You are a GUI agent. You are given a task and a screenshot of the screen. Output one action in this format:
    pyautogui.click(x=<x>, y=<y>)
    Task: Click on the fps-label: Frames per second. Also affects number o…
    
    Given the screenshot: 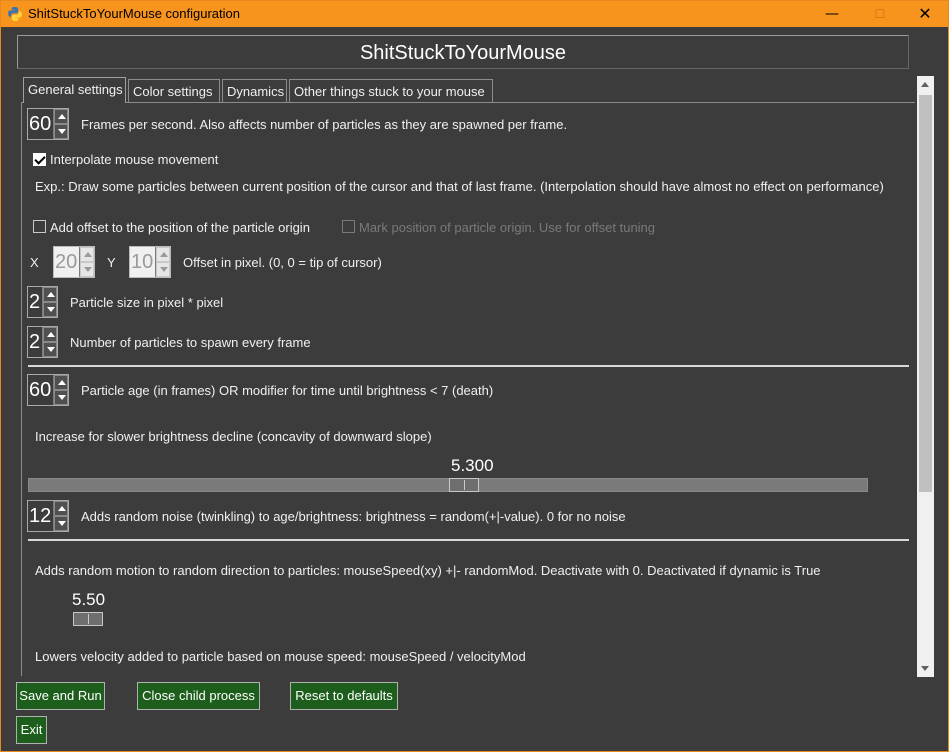 What is the action you would take?
    pyautogui.click(x=324, y=124)
    